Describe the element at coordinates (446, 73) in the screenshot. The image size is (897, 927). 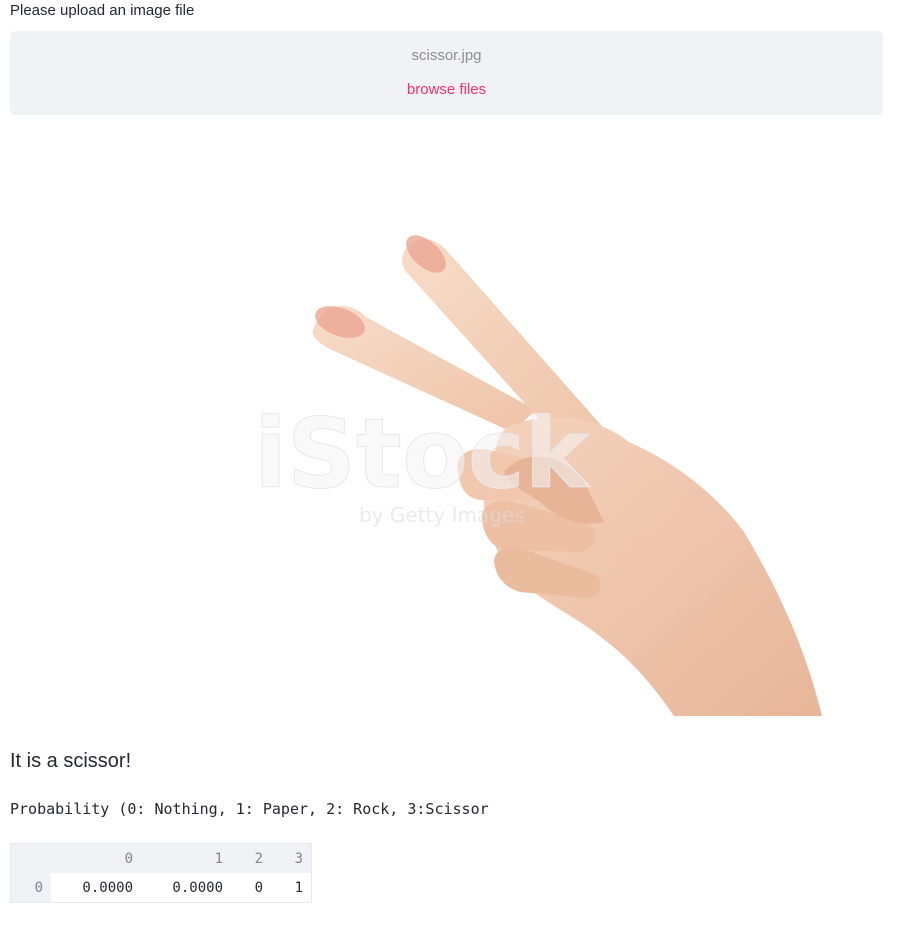
I see `file-dropzone: scissor.jpg browse files` at that location.